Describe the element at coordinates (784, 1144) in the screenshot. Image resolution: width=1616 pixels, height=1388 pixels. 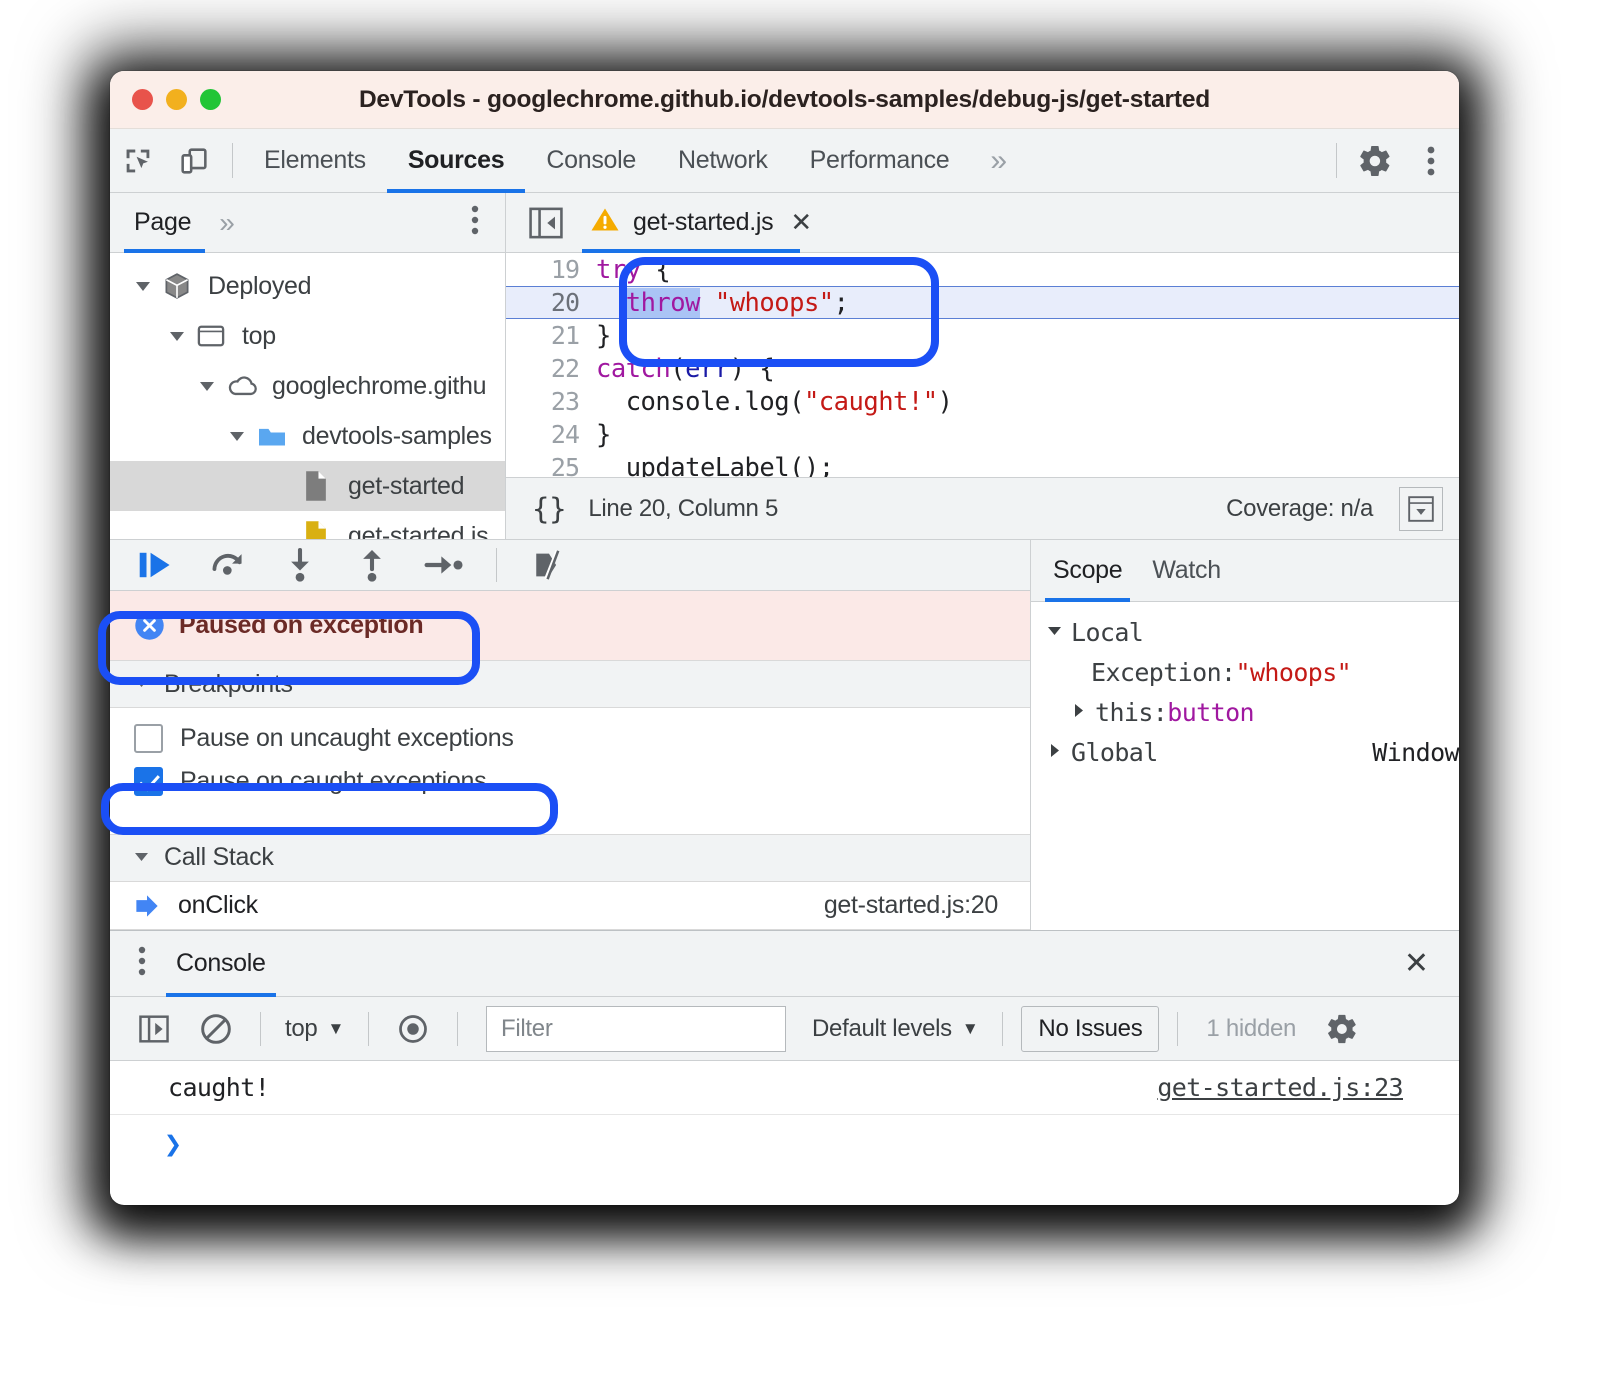
I see `console-prompt: ❯` at that location.